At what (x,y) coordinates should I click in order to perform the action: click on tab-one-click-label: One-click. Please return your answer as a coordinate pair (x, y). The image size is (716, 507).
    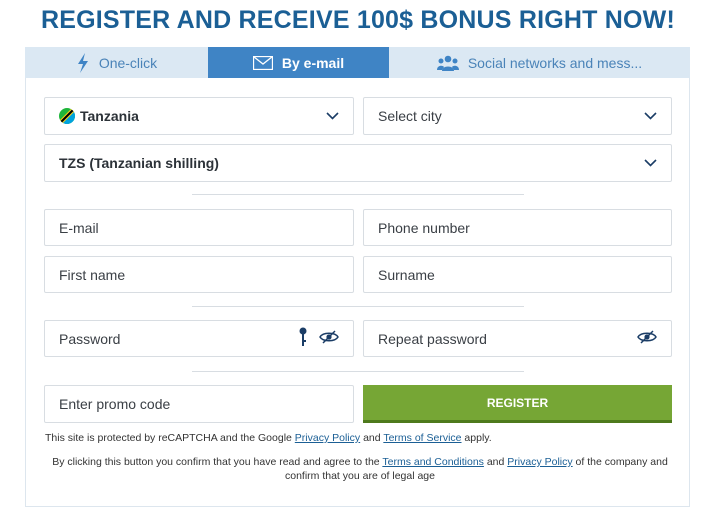
    Looking at the image, I should click on (128, 62).